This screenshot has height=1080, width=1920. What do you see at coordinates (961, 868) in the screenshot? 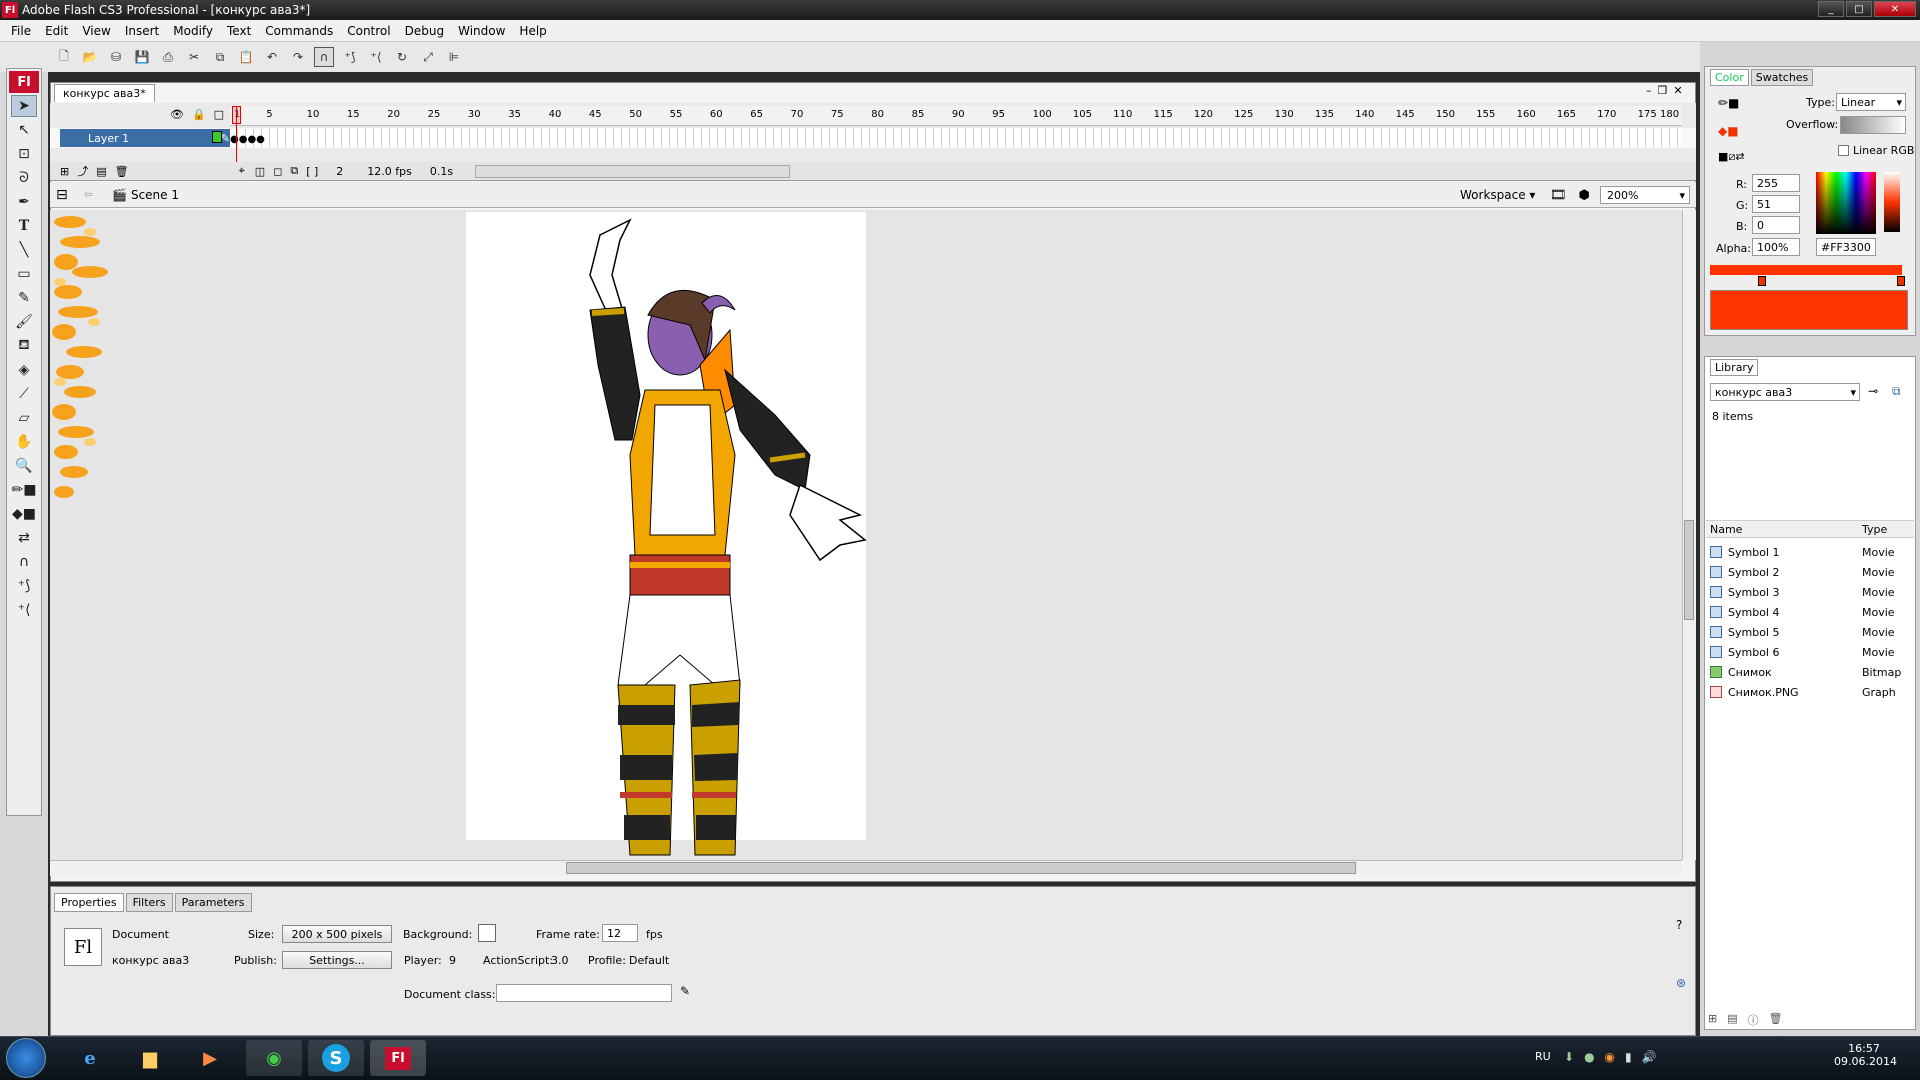
I see `stage-horizontal-scroll-thumb` at bounding box center [961, 868].